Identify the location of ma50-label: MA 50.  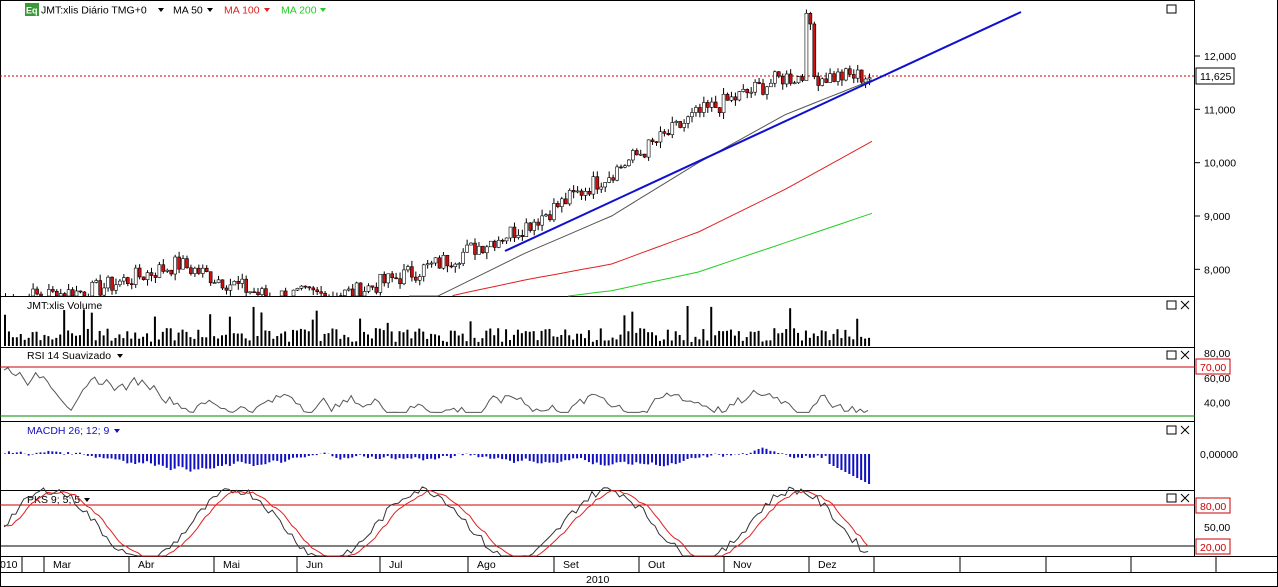
(188, 11).